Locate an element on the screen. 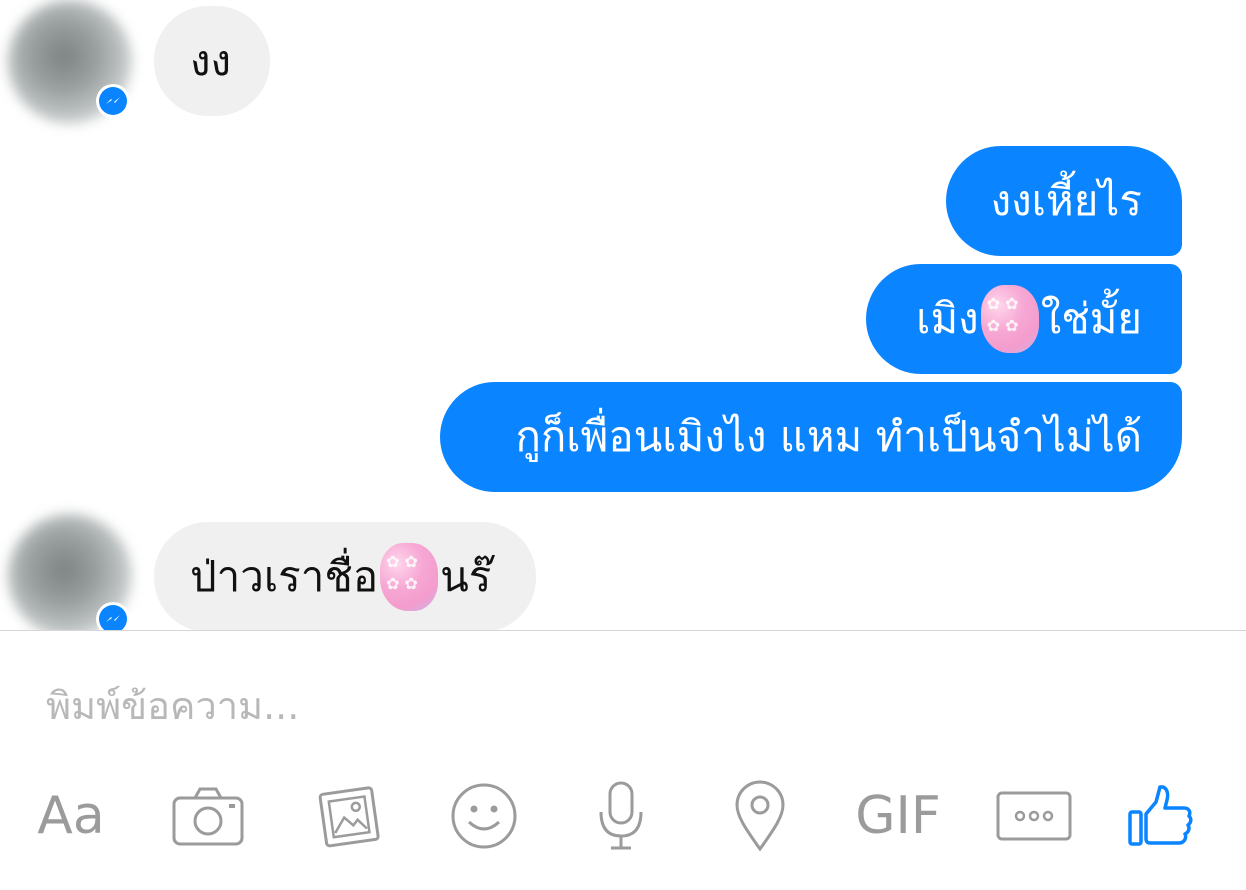  emoji-icon is located at coordinates (484, 816).